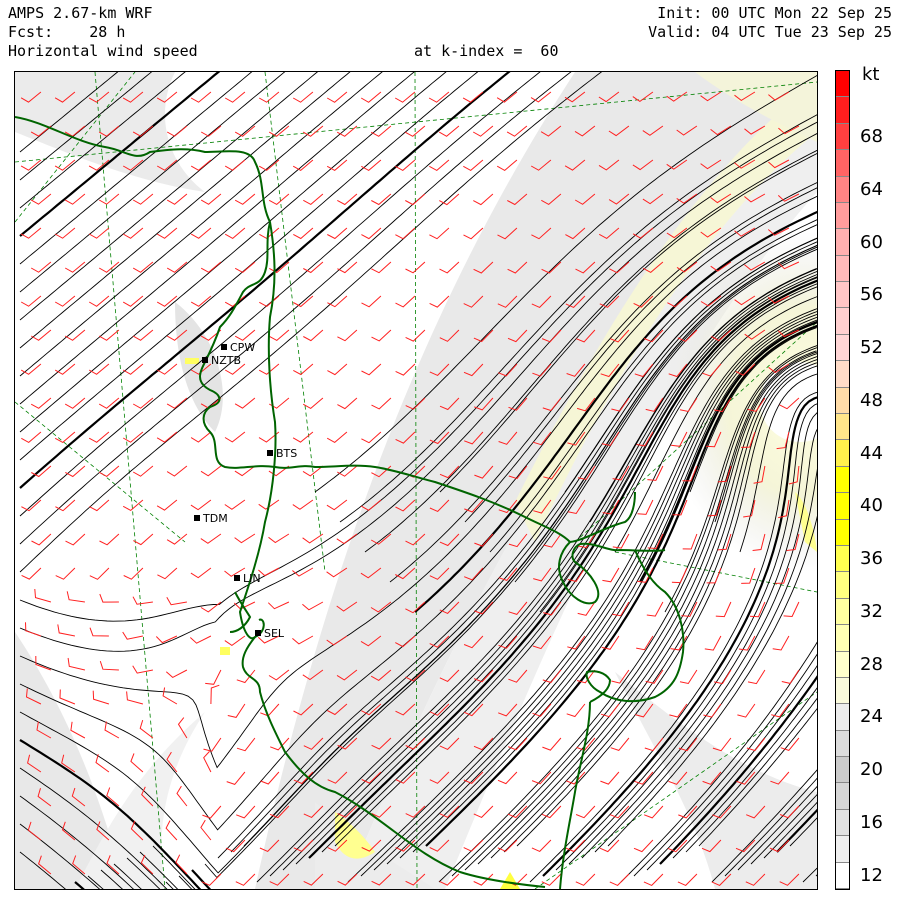 The image size is (900, 900). Describe the element at coordinates (770, 32) in the screenshot. I see `valid-time: Valid: 04 UTC Tue 23 Sep 25` at that location.